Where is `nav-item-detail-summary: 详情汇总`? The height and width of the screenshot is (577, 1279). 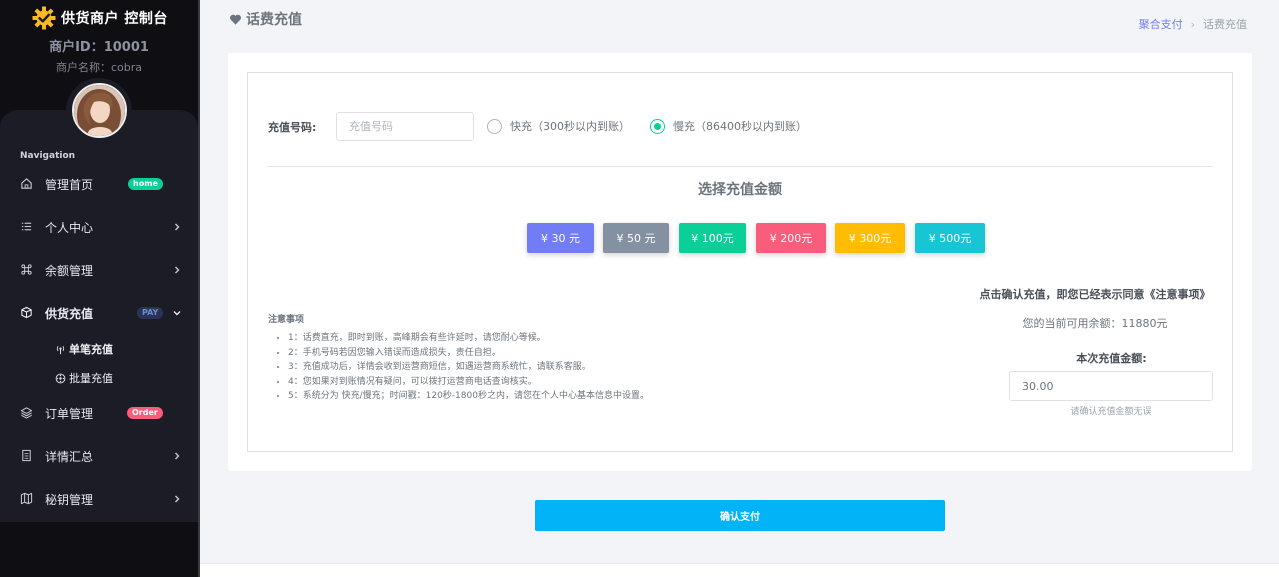 nav-item-detail-summary: 详情汇总 is located at coordinates (99, 456).